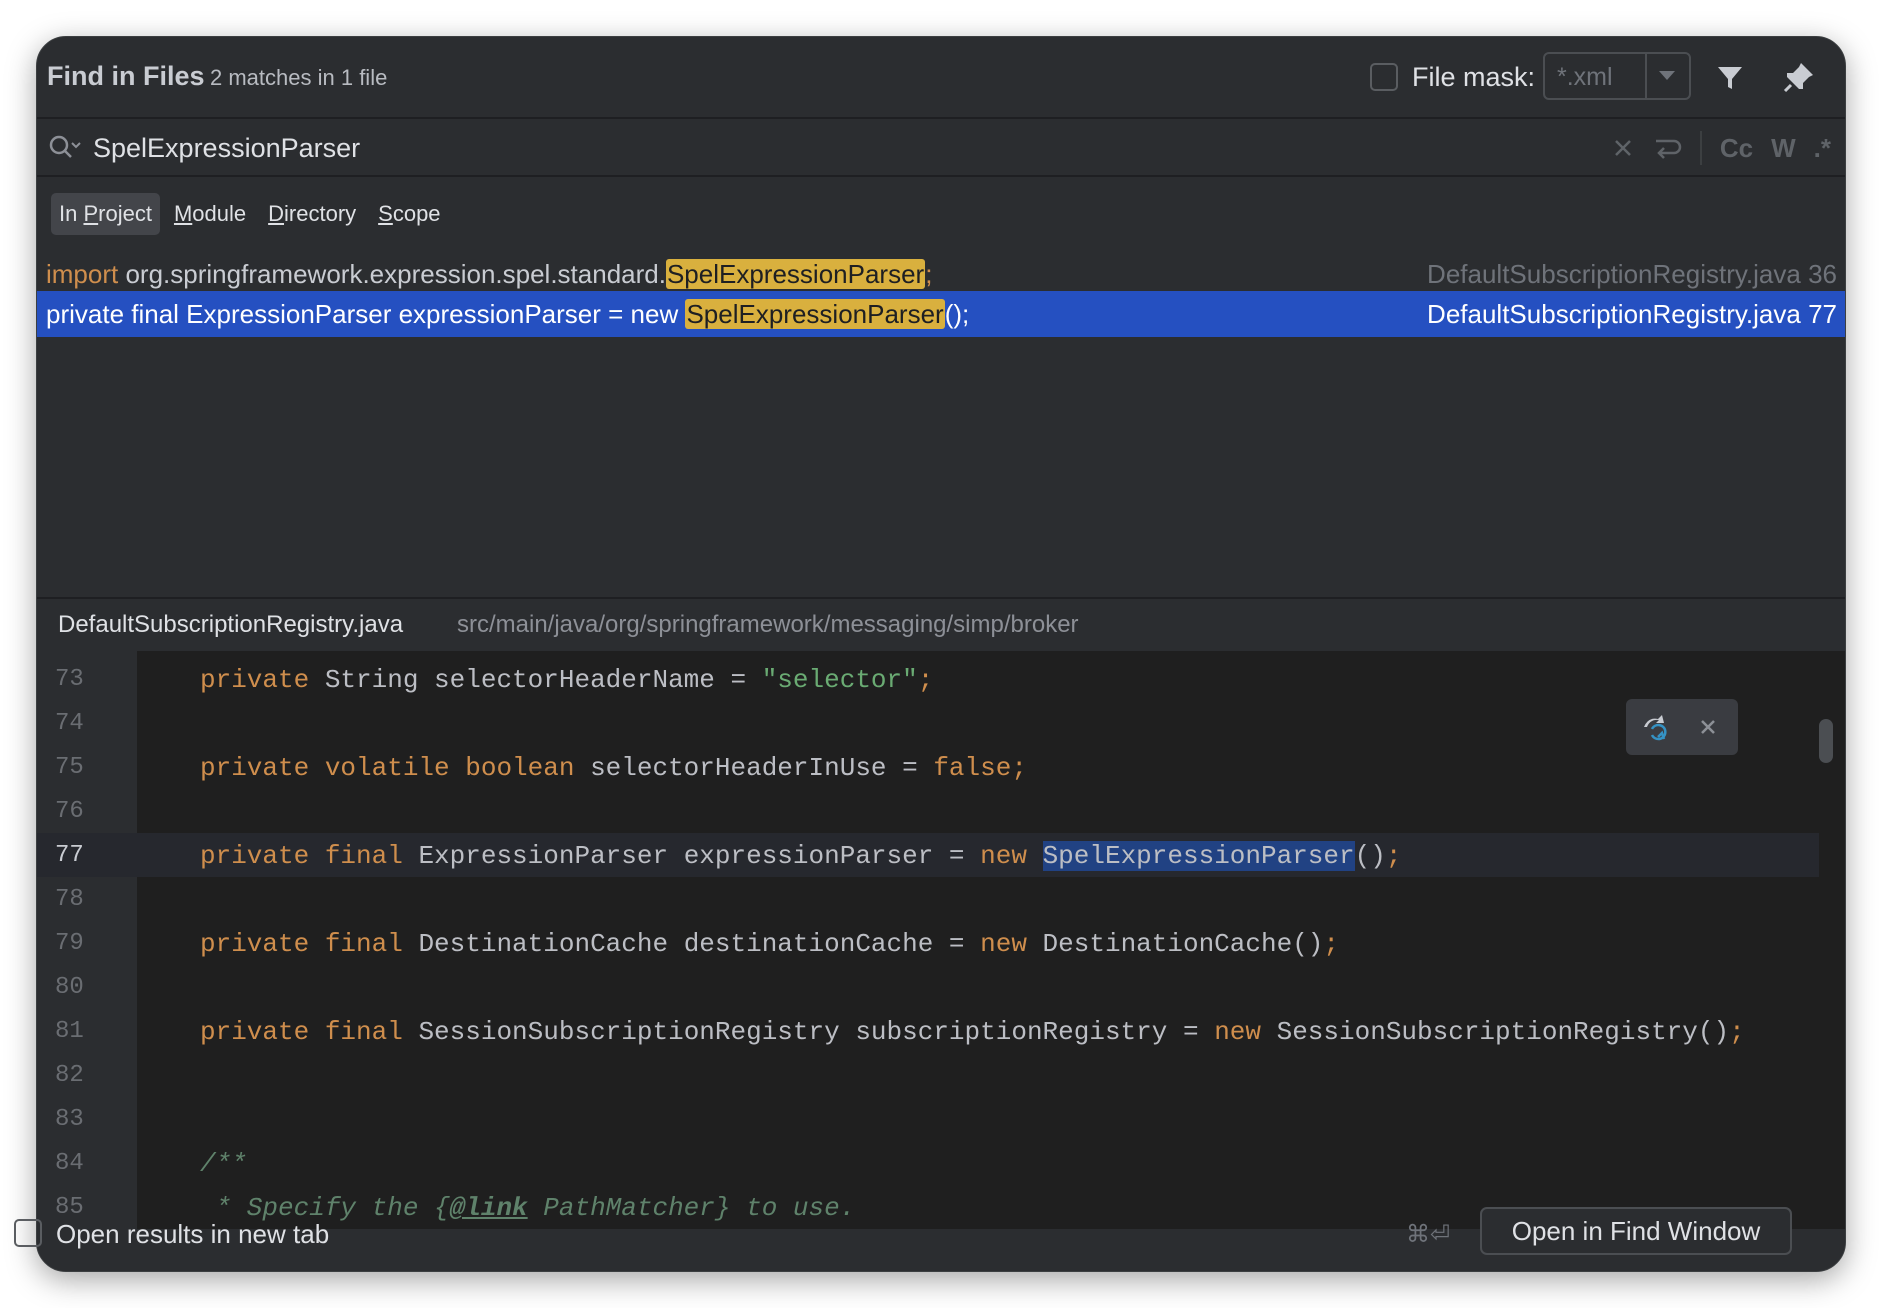 The width and height of the screenshot is (1882, 1308). Describe the element at coordinates (69, 855) in the screenshot. I see `line-number: 77` at that location.